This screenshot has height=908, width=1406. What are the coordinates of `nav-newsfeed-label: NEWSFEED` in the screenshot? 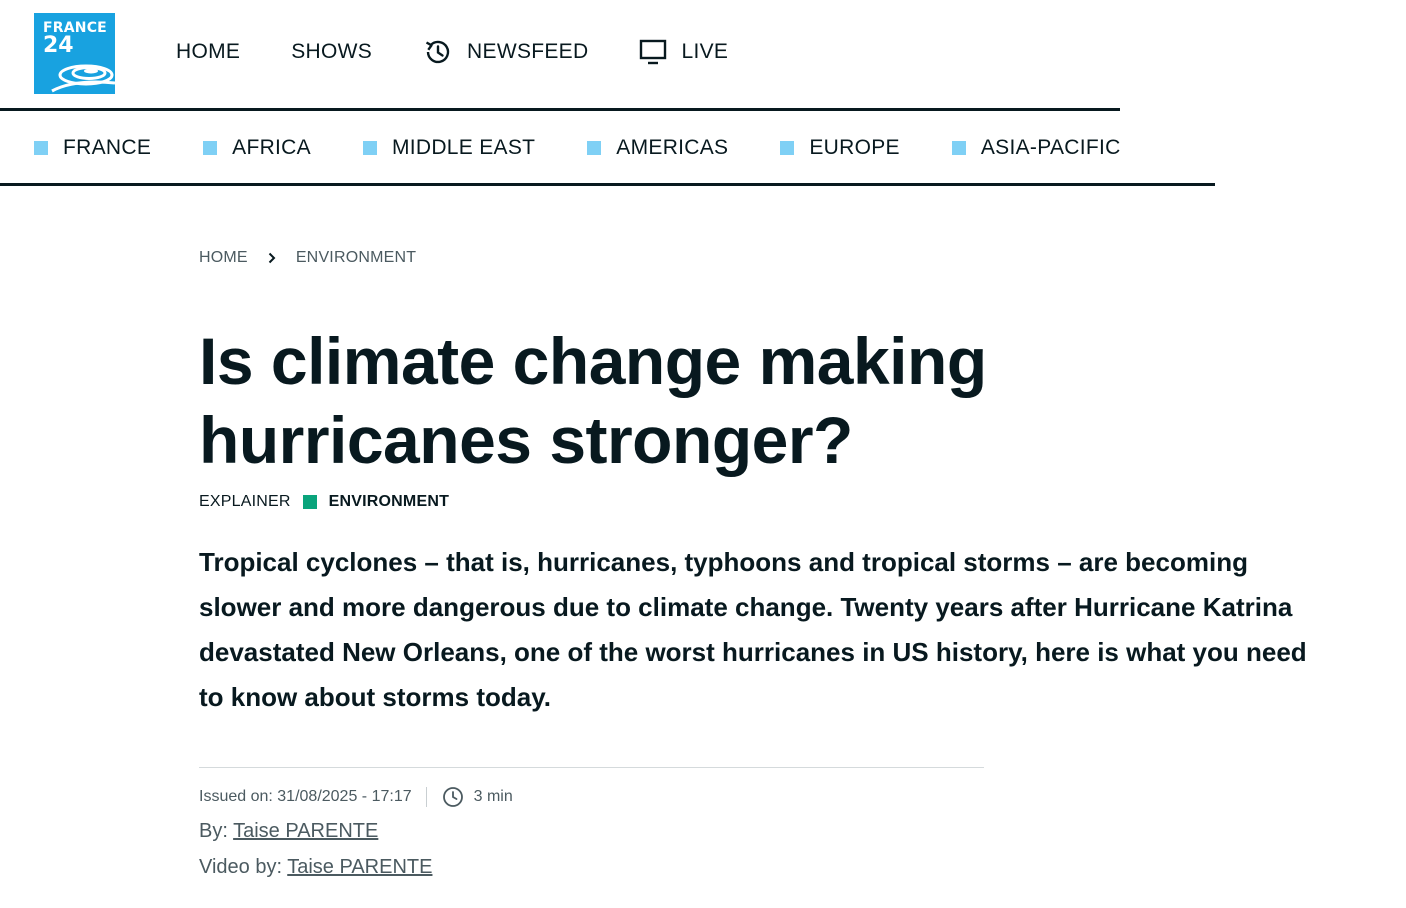 It's located at (528, 51).